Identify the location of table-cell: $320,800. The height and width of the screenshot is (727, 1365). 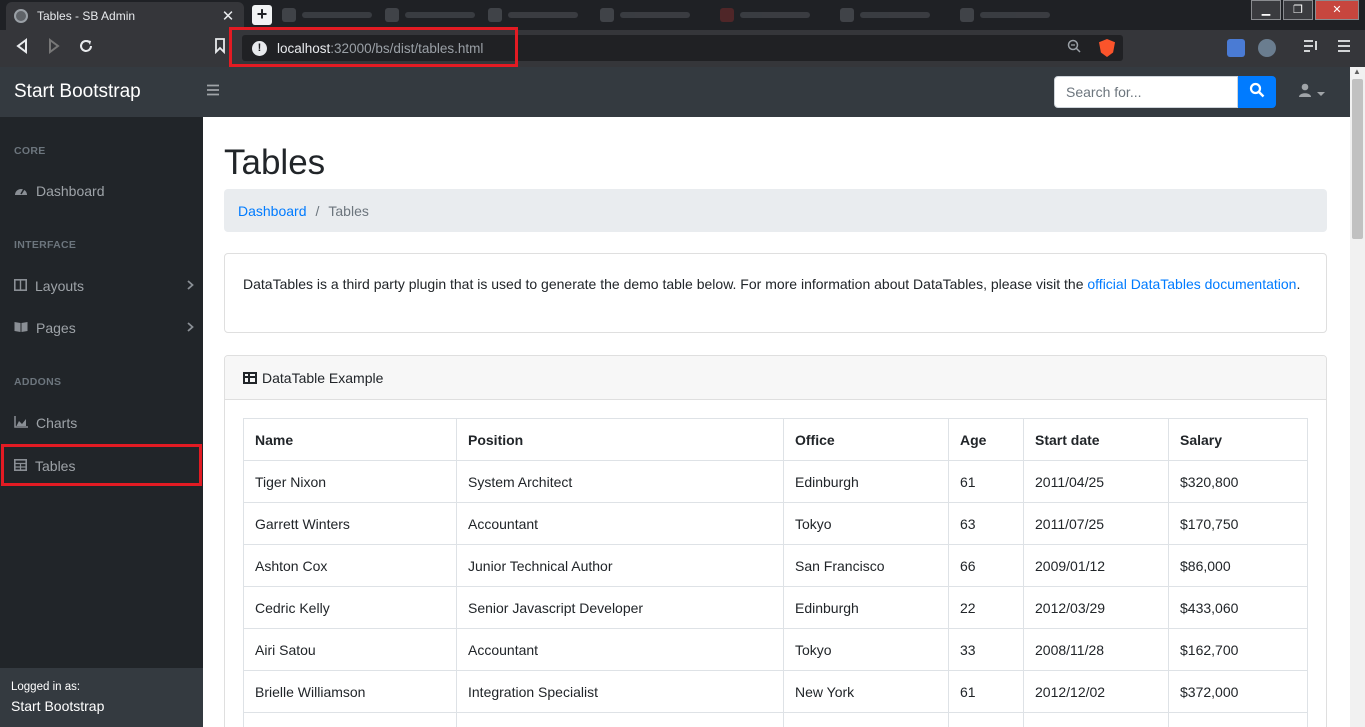
(1238, 481).